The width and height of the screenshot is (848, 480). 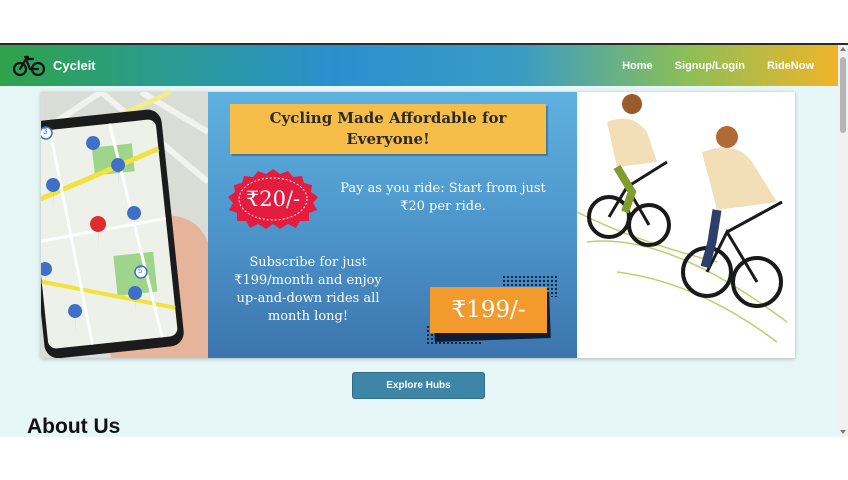 I want to click on about-us-heading: About Us, so click(x=74, y=426).